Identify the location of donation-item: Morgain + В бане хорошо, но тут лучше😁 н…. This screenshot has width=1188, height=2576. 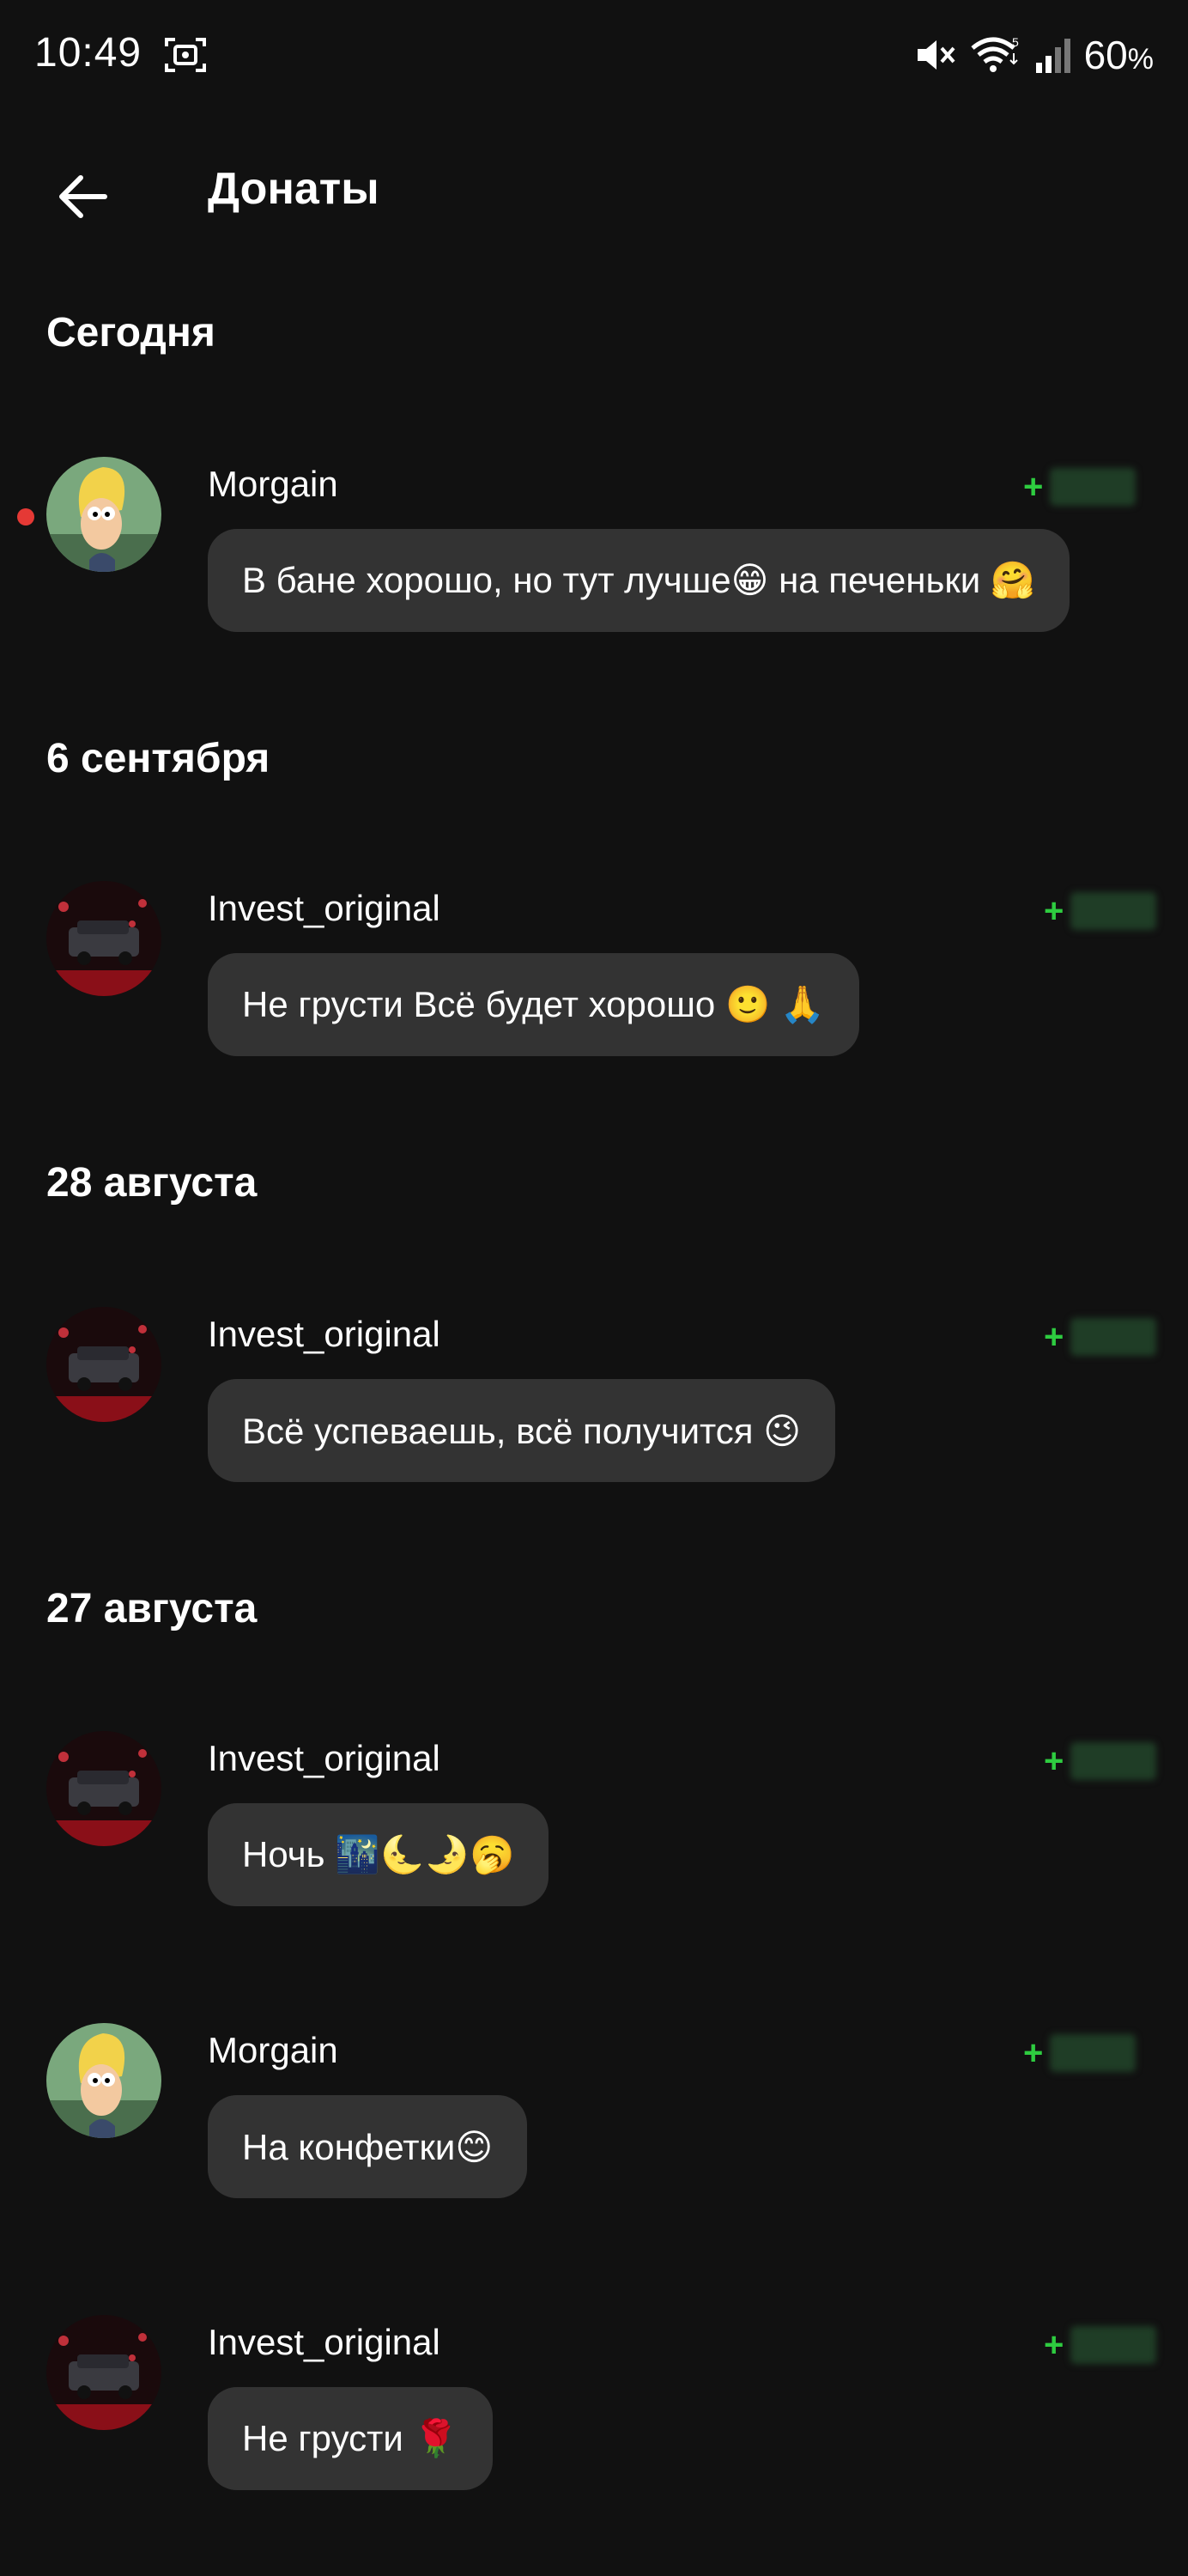
(594, 552).